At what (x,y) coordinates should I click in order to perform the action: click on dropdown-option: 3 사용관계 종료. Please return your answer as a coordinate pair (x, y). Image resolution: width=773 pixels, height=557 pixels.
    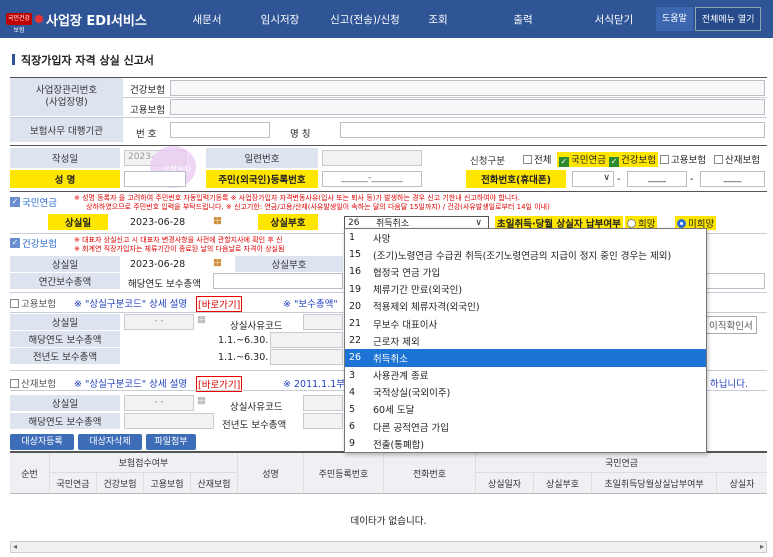
    Looking at the image, I should click on (525, 375).